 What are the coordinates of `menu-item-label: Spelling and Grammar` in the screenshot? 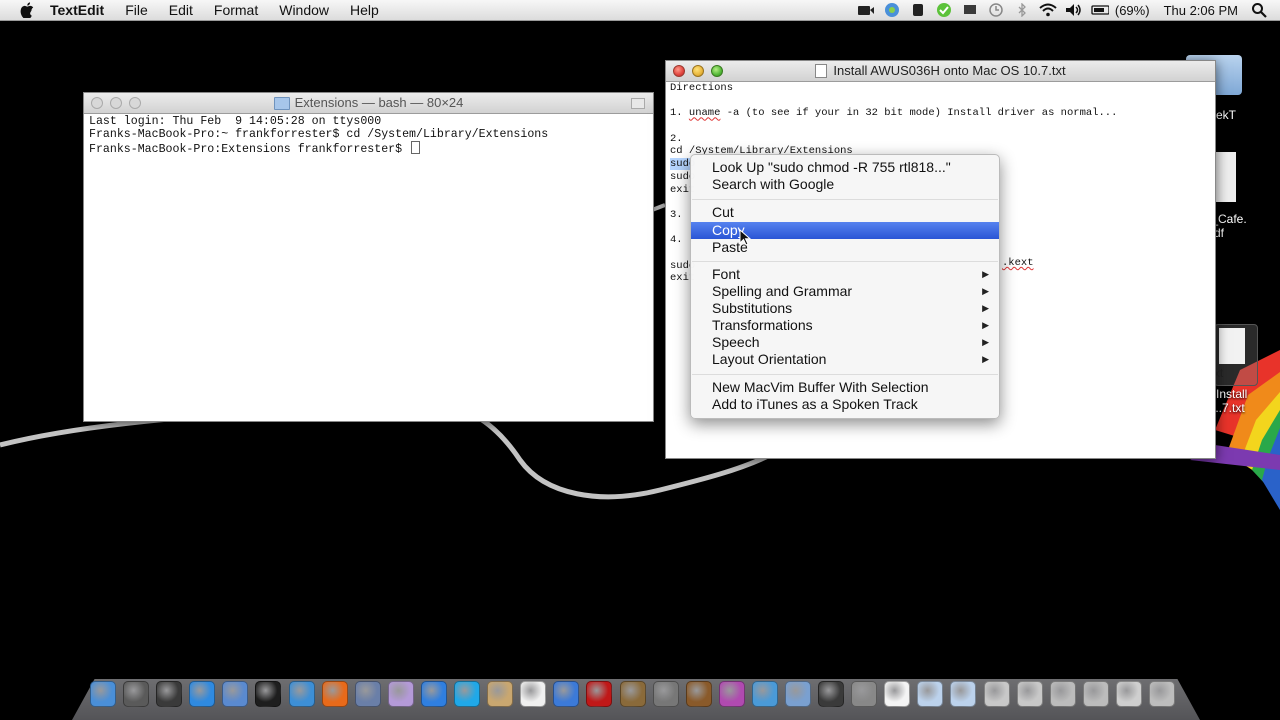 It's located at (782, 291).